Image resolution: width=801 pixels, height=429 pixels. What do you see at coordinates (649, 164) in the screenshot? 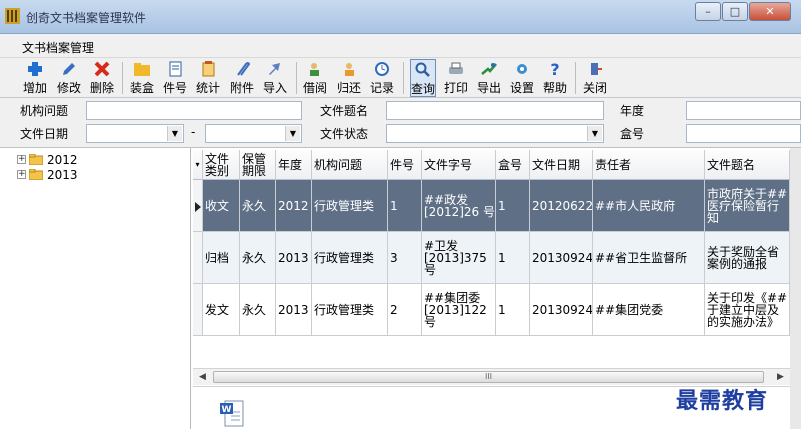
I see `column-header: 责任者` at bounding box center [649, 164].